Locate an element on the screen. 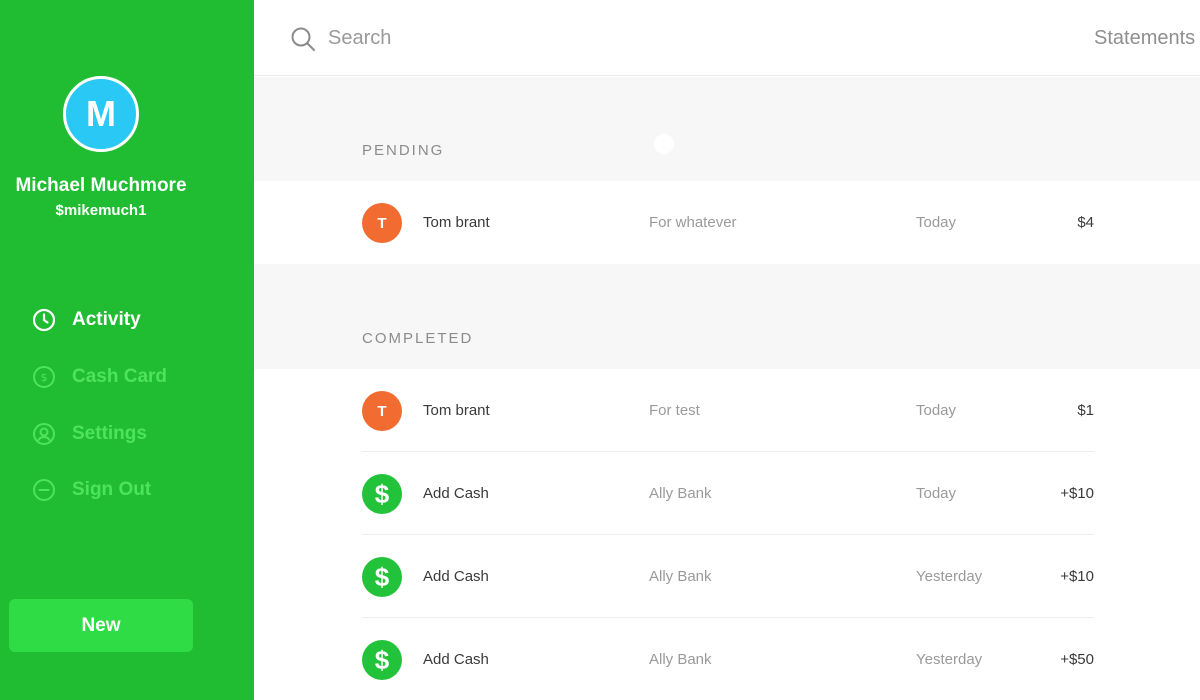  profile-name: Michael Muchmore is located at coordinates (101, 185).